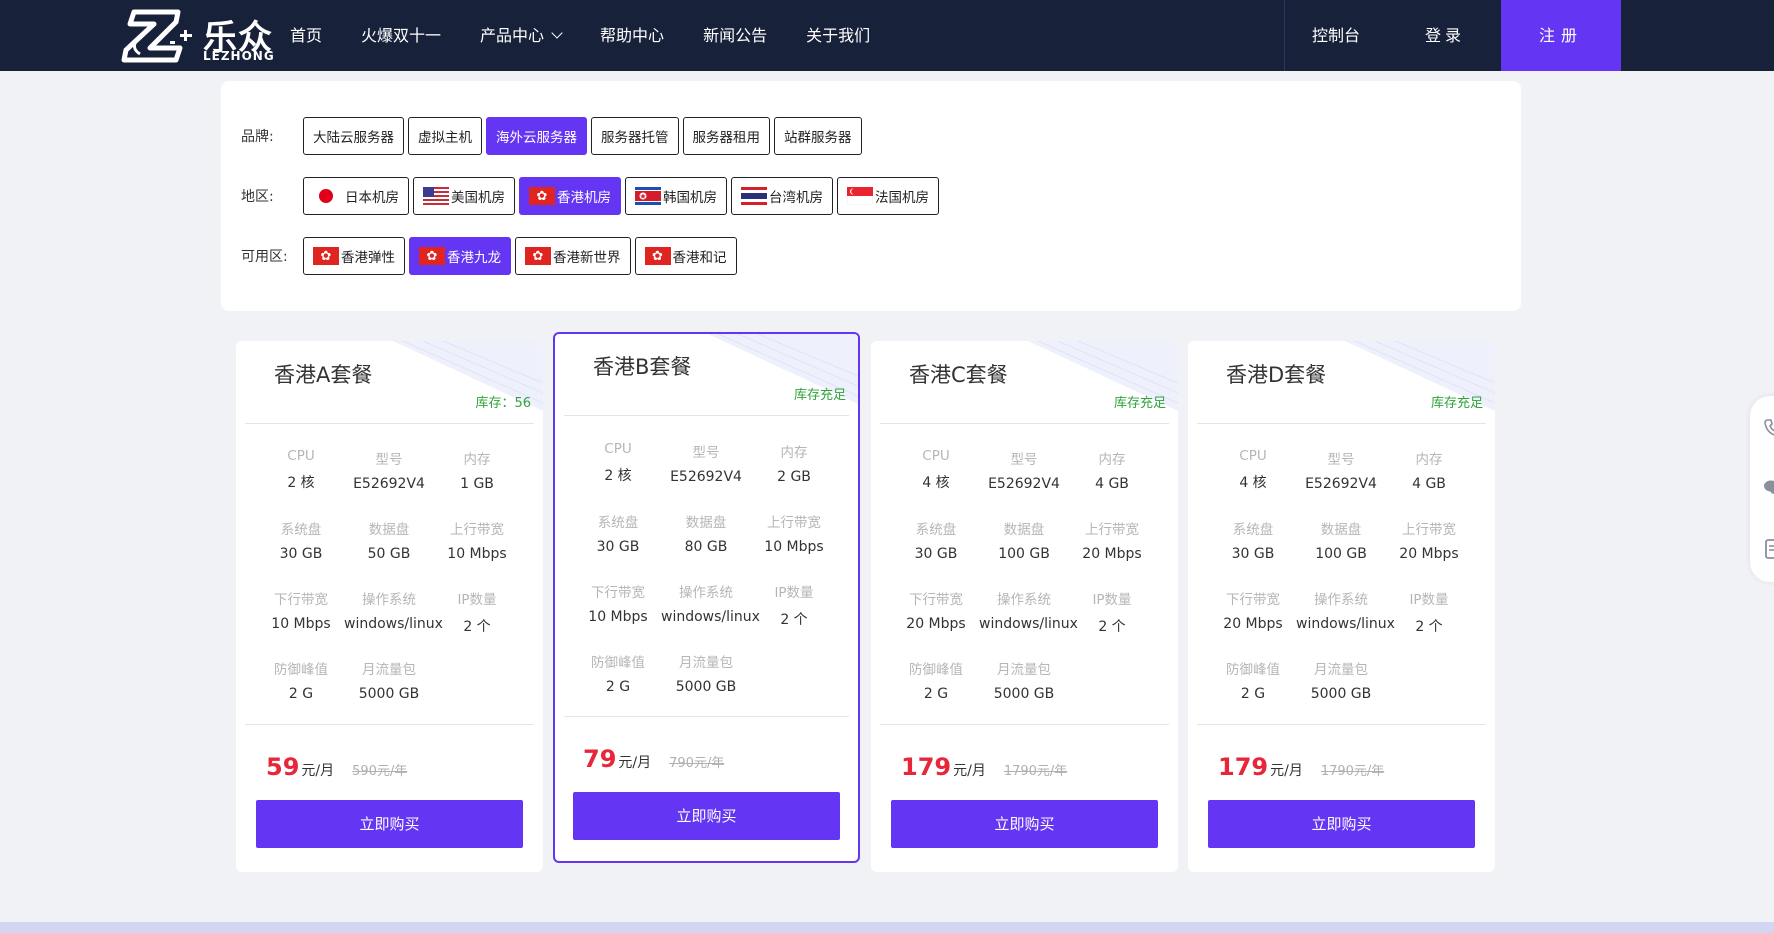  Describe the element at coordinates (1336, 35) in the screenshot. I see `console-link: 控制台` at that location.